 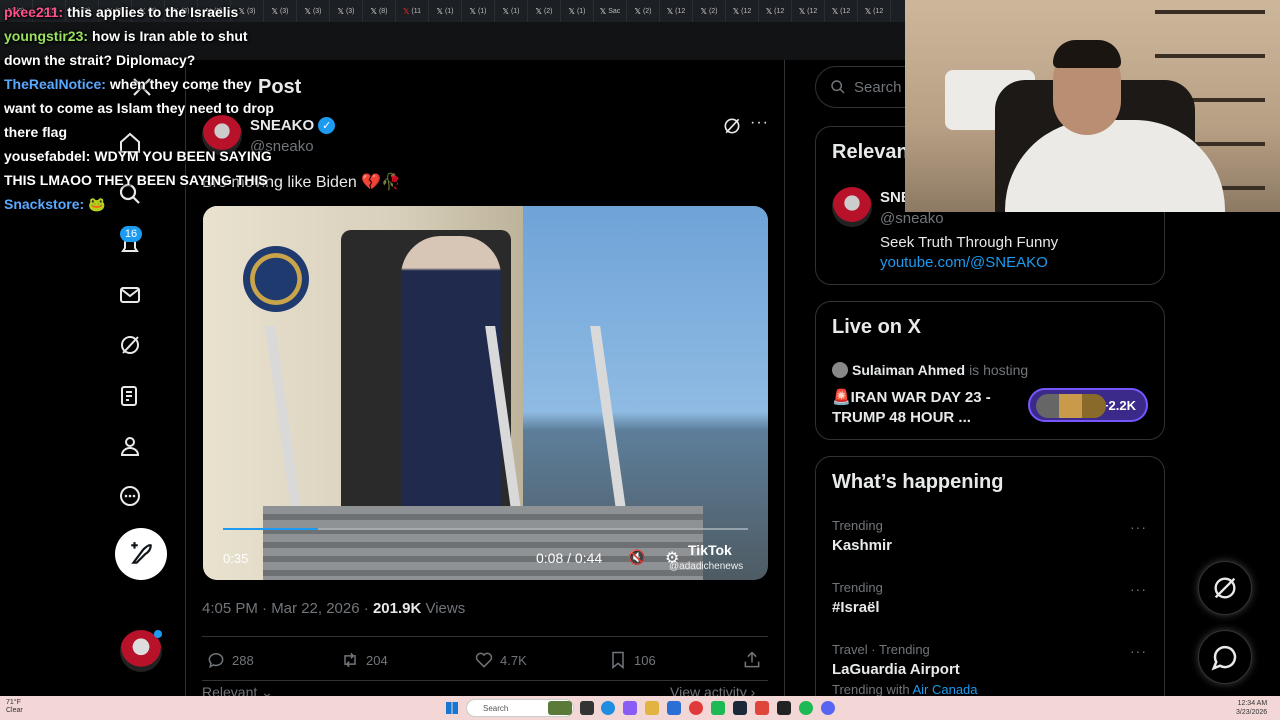 What do you see at coordinates (857, 598) in the screenshot?
I see `trend-item: Trending #Israël` at bounding box center [857, 598].